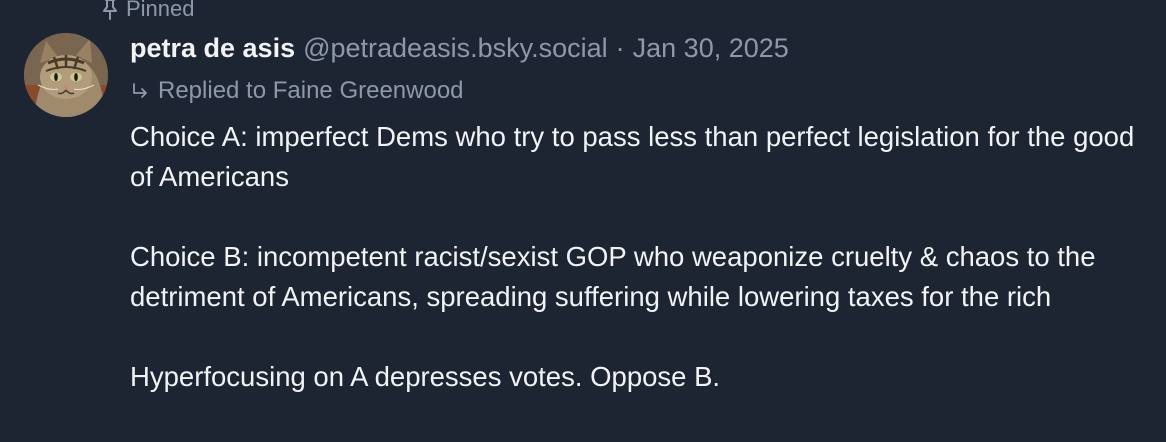 The width and height of the screenshot is (1166, 442). What do you see at coordinates (140, 91) in the screenshot?
I see `reply-arrow-icon` at bounding box center [140, 91].